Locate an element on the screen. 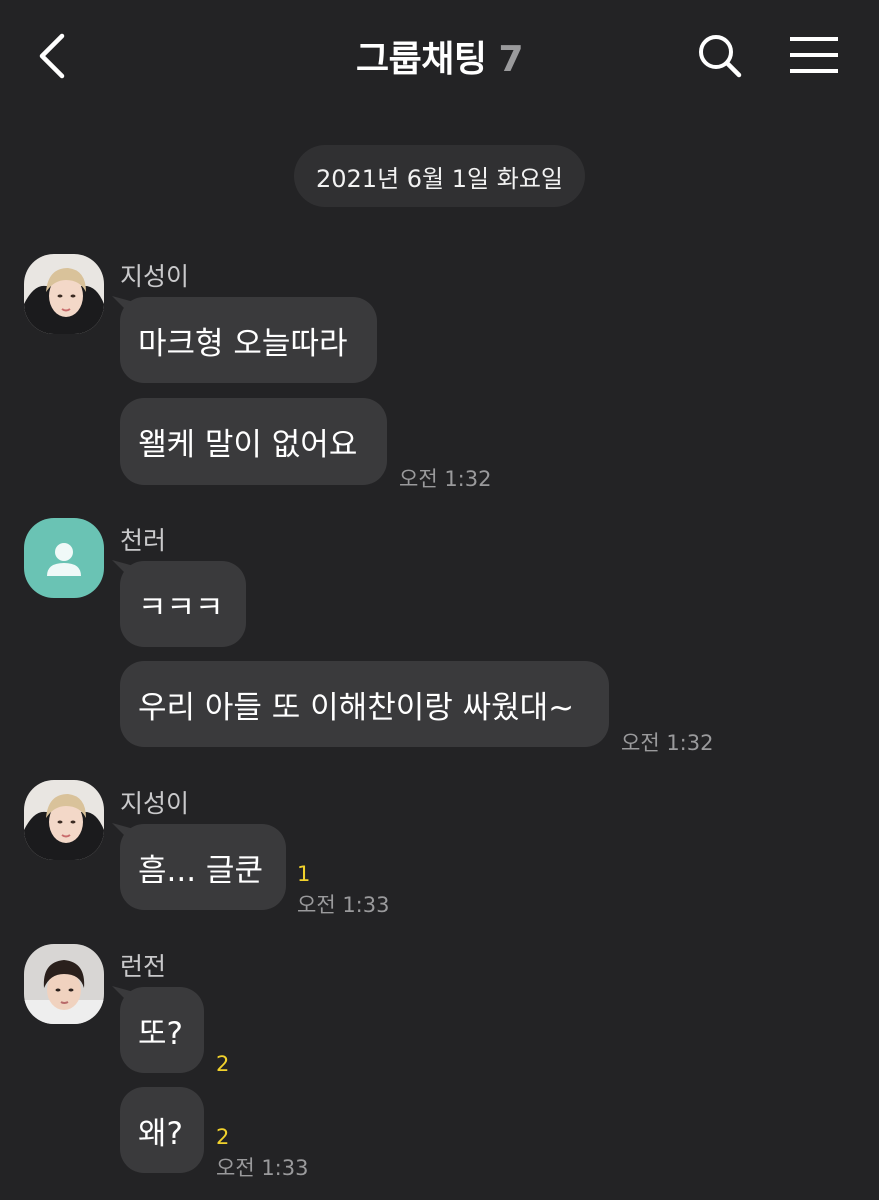 This screenshot has width=879, height=1200. message-text: 우리 아들 또 이해찬이랑 싸웠대~ is located at coordinates (356, 707).